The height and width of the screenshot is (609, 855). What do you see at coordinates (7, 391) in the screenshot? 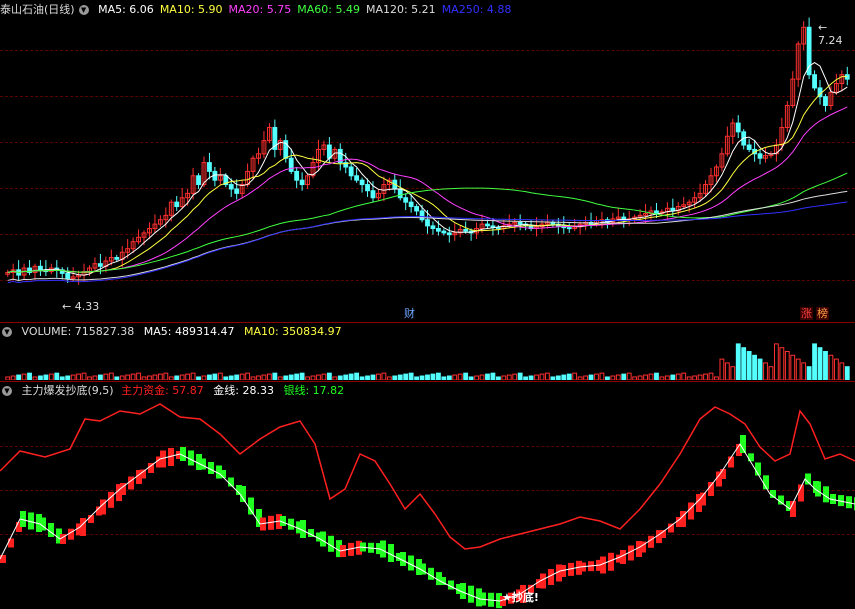
I see `indicator-toggle-icon: ▼` at bounding box center [7, 391].